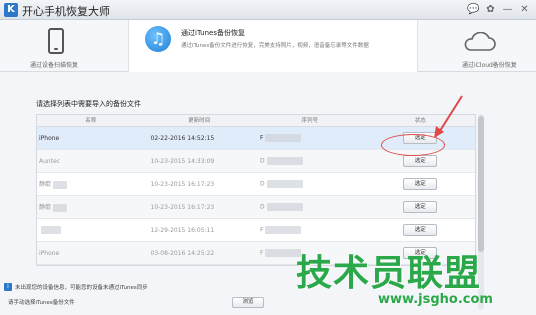 The width and height of the screenshot is (536, 315). I want to click on skin-icon: ✿, so click(490, 9).